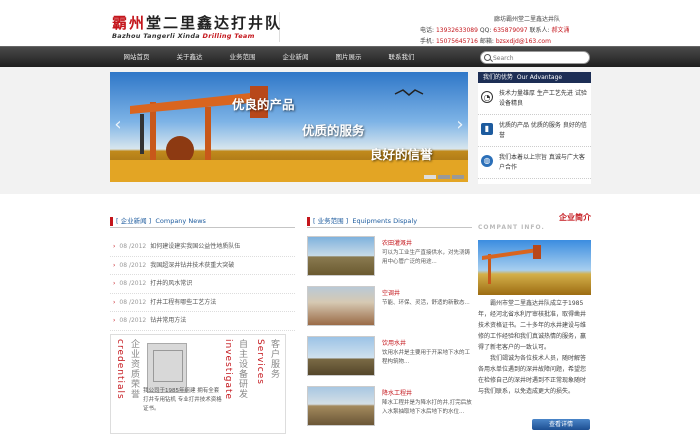  I want to click on news-item: › 08 /2012 打井工程有哪些工艺方法, so click(202, 303).